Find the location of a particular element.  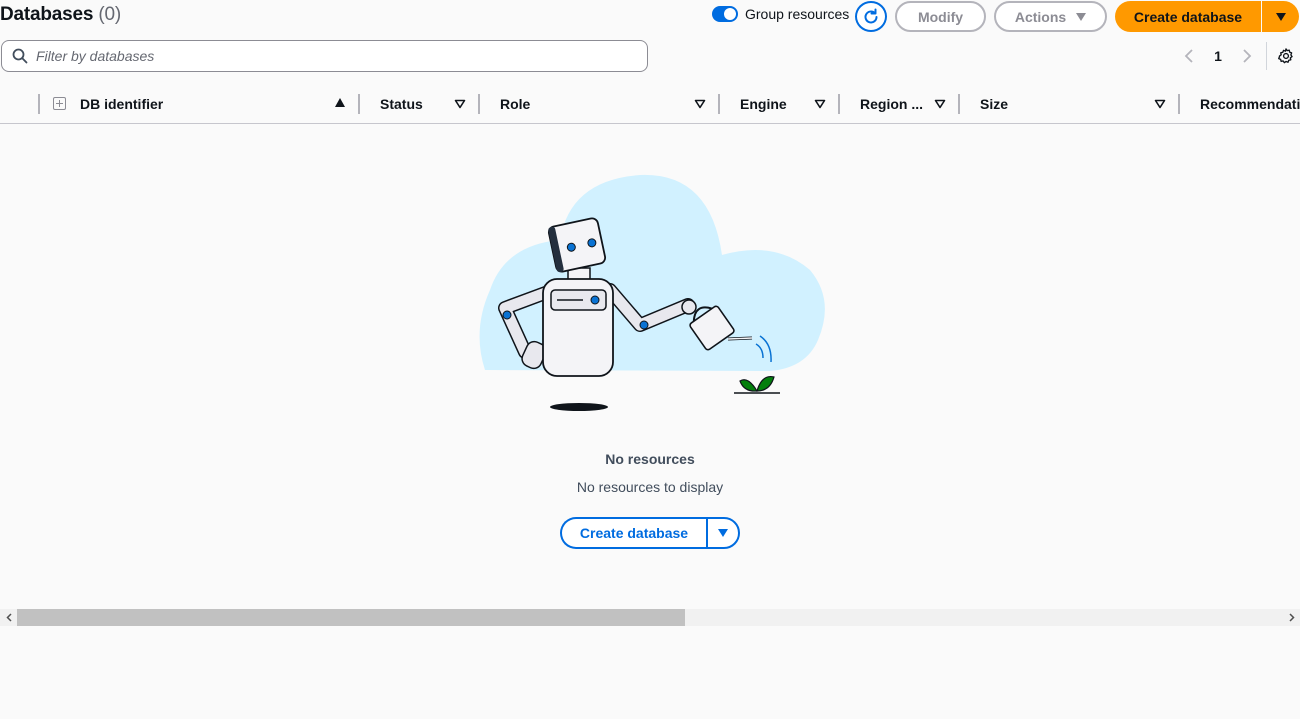

sort-ascending-icon is located at coordinates (340, 102).